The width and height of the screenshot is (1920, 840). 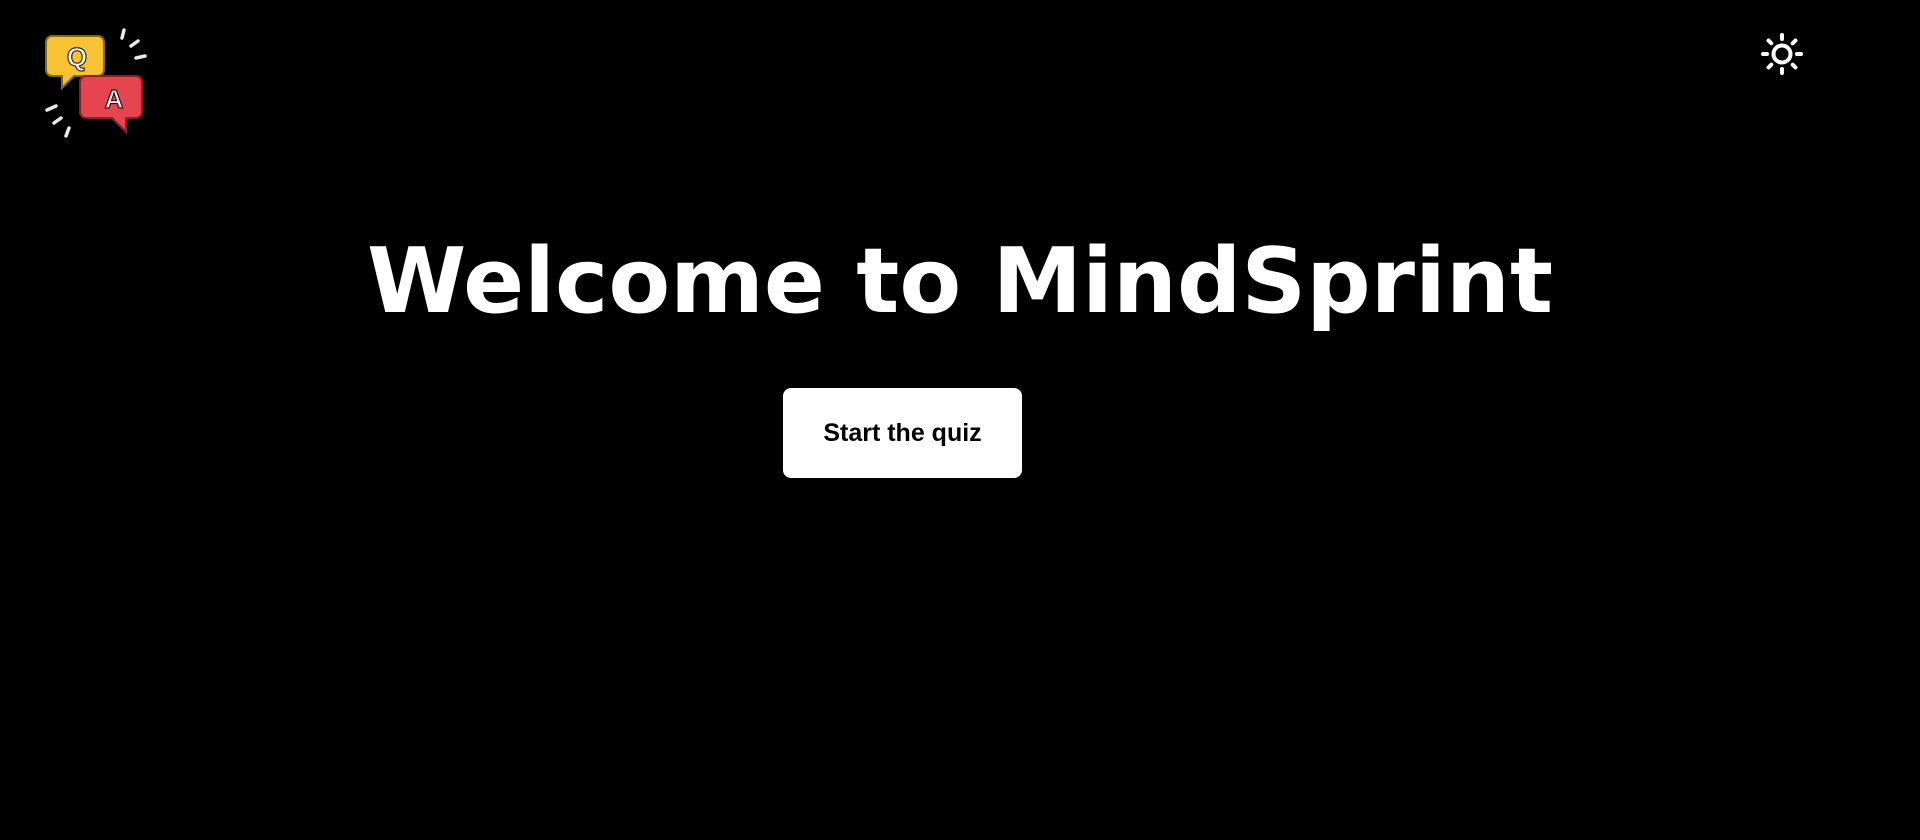 What do you see at coordinates (77, 57) in the screenshot?
I see `logo-letter-q: Q` at bounding box center [77, 57].